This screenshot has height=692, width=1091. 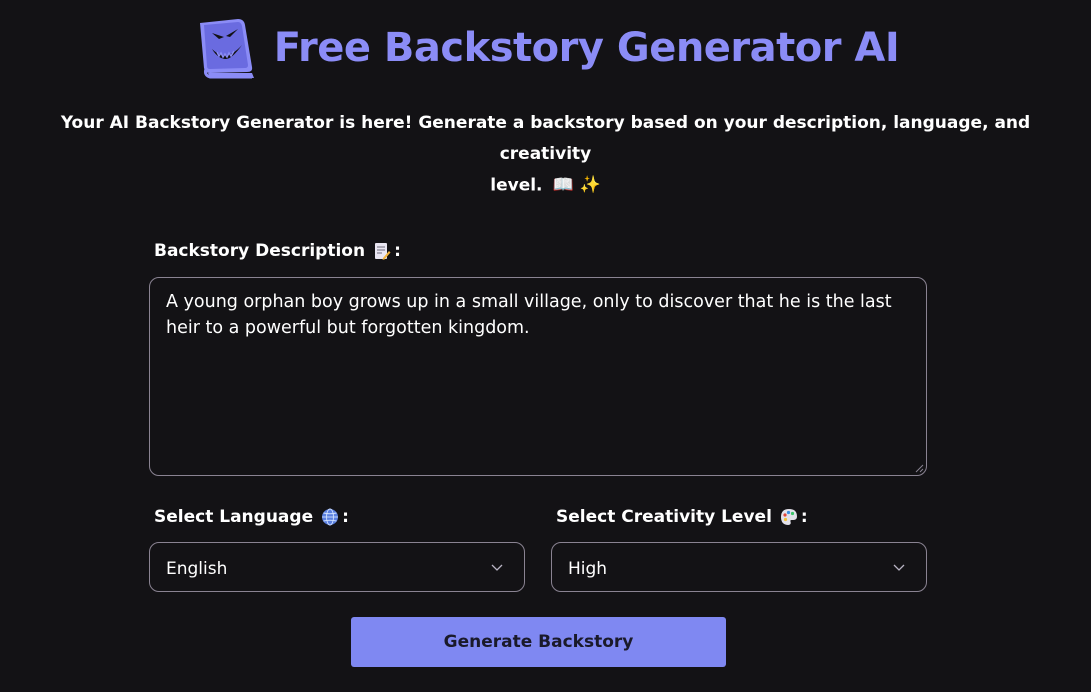 What do you see at coordinates (397, 251) in the screenshot?
I see `description-label-colon: :` at bounding box center [397, 251].